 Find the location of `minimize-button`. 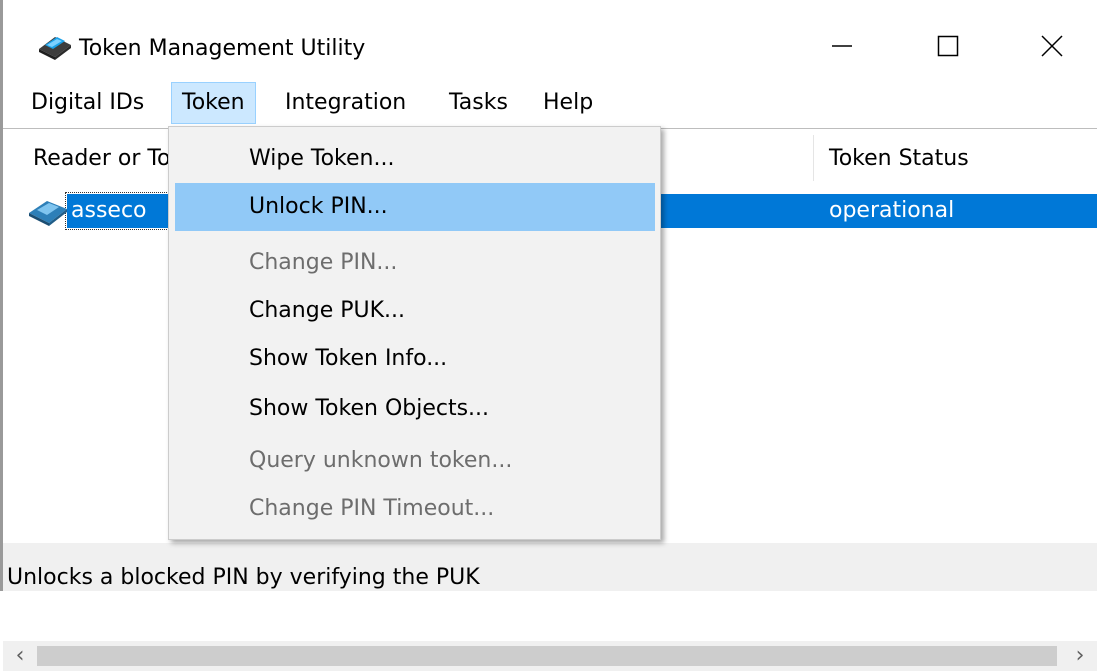

minimize-button is located at coordinates (842, 46).